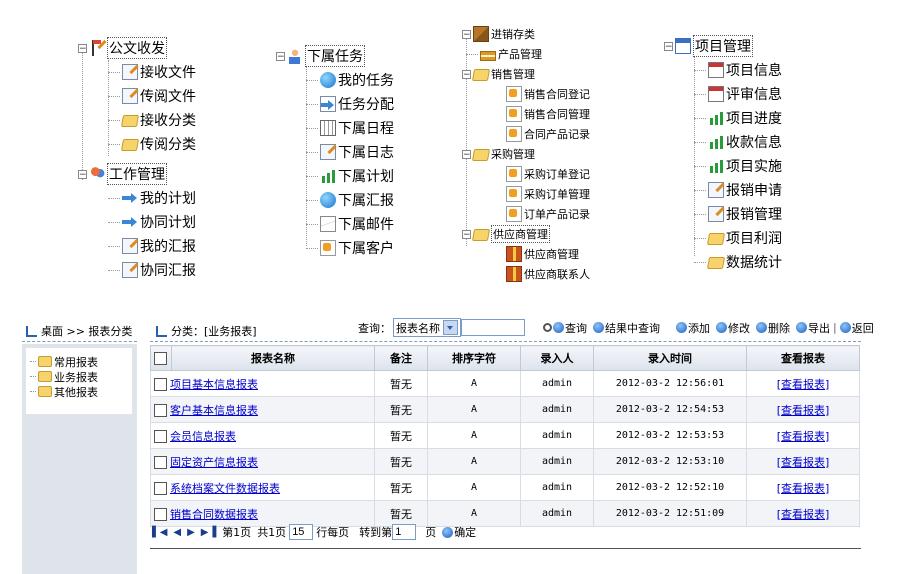 This screenshot has height=574, width=900. Describe the element at coordinates (526, 214) in the screenshot. I see `tree-node-order-products: 订单产品记录` at that location.